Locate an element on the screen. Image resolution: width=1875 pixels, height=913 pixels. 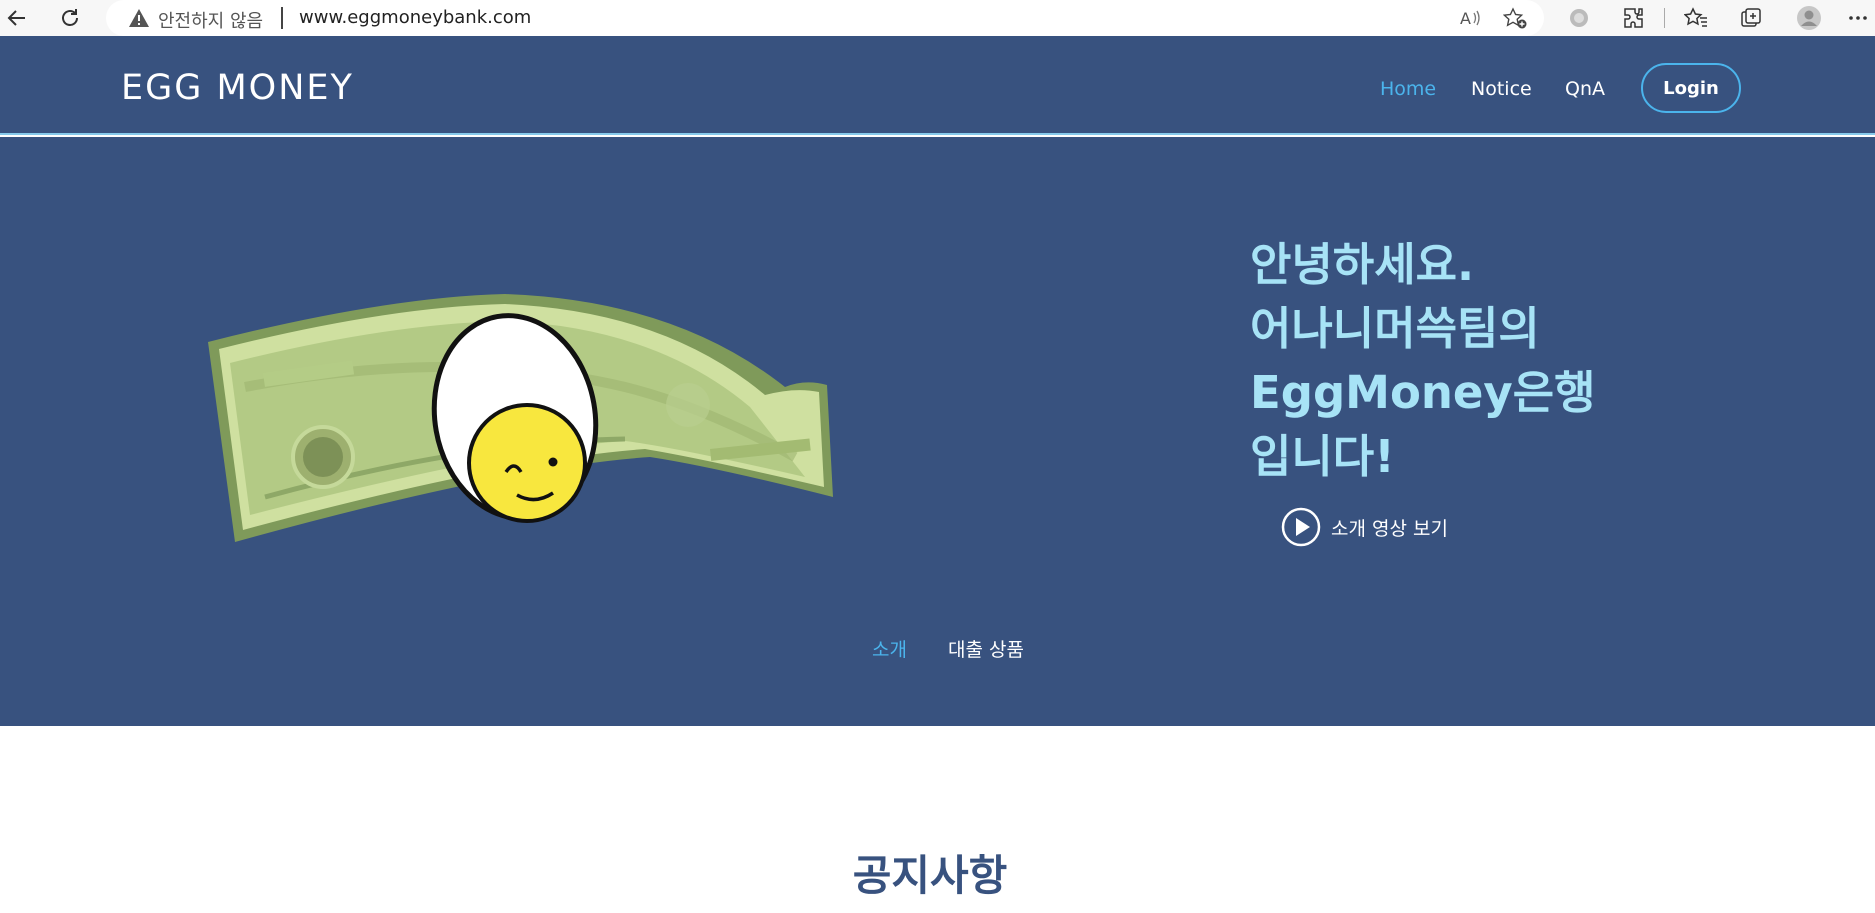
browser-toolbar: 안전하지 않음 www.eggmoneybank.com A is located at coordinates (937, 18).